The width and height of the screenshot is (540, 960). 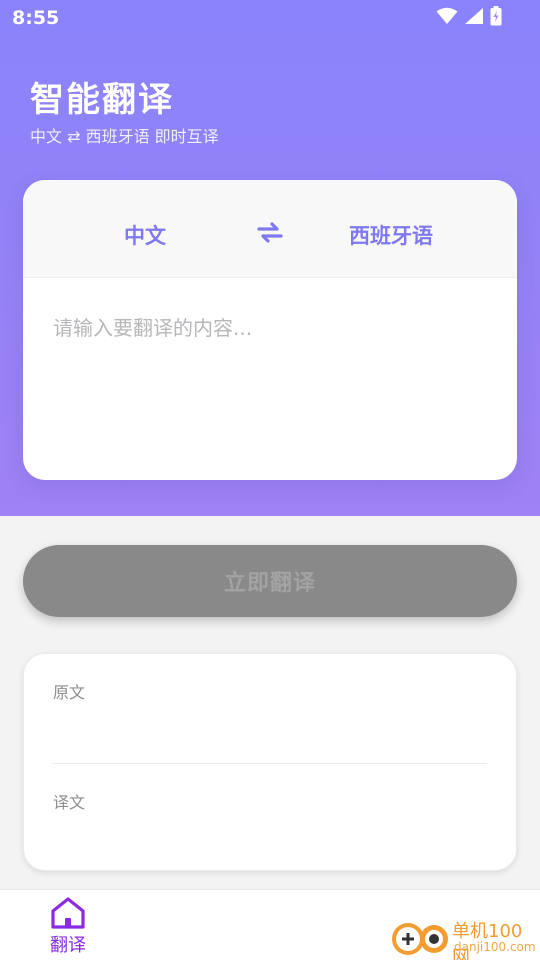 I want to click on language-selector-bar: 中文 西班牙语, so click(x=270, y=229).